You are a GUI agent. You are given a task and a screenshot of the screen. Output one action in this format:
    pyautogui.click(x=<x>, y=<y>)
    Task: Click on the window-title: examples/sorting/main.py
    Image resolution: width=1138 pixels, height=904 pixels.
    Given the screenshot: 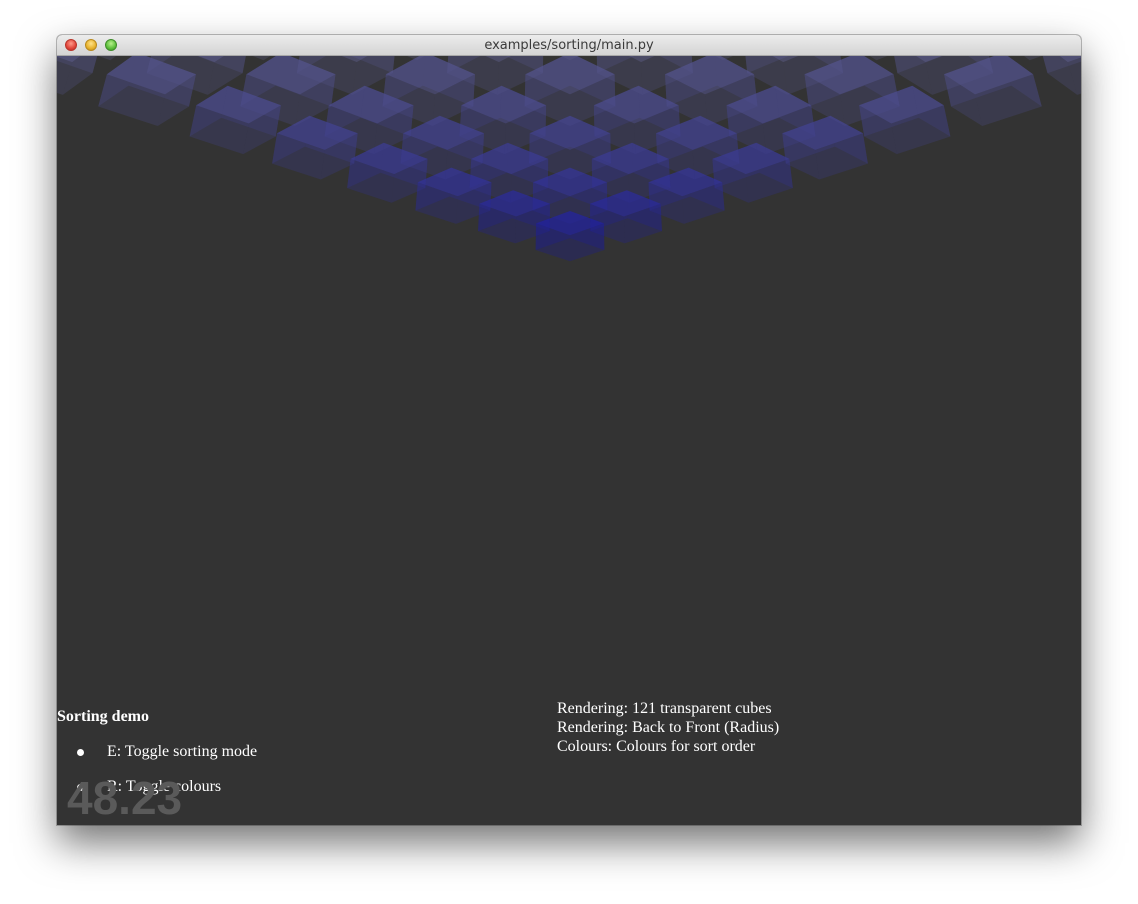 What is the action you would take?
    pyautogui.click(x=569, y=45)
    